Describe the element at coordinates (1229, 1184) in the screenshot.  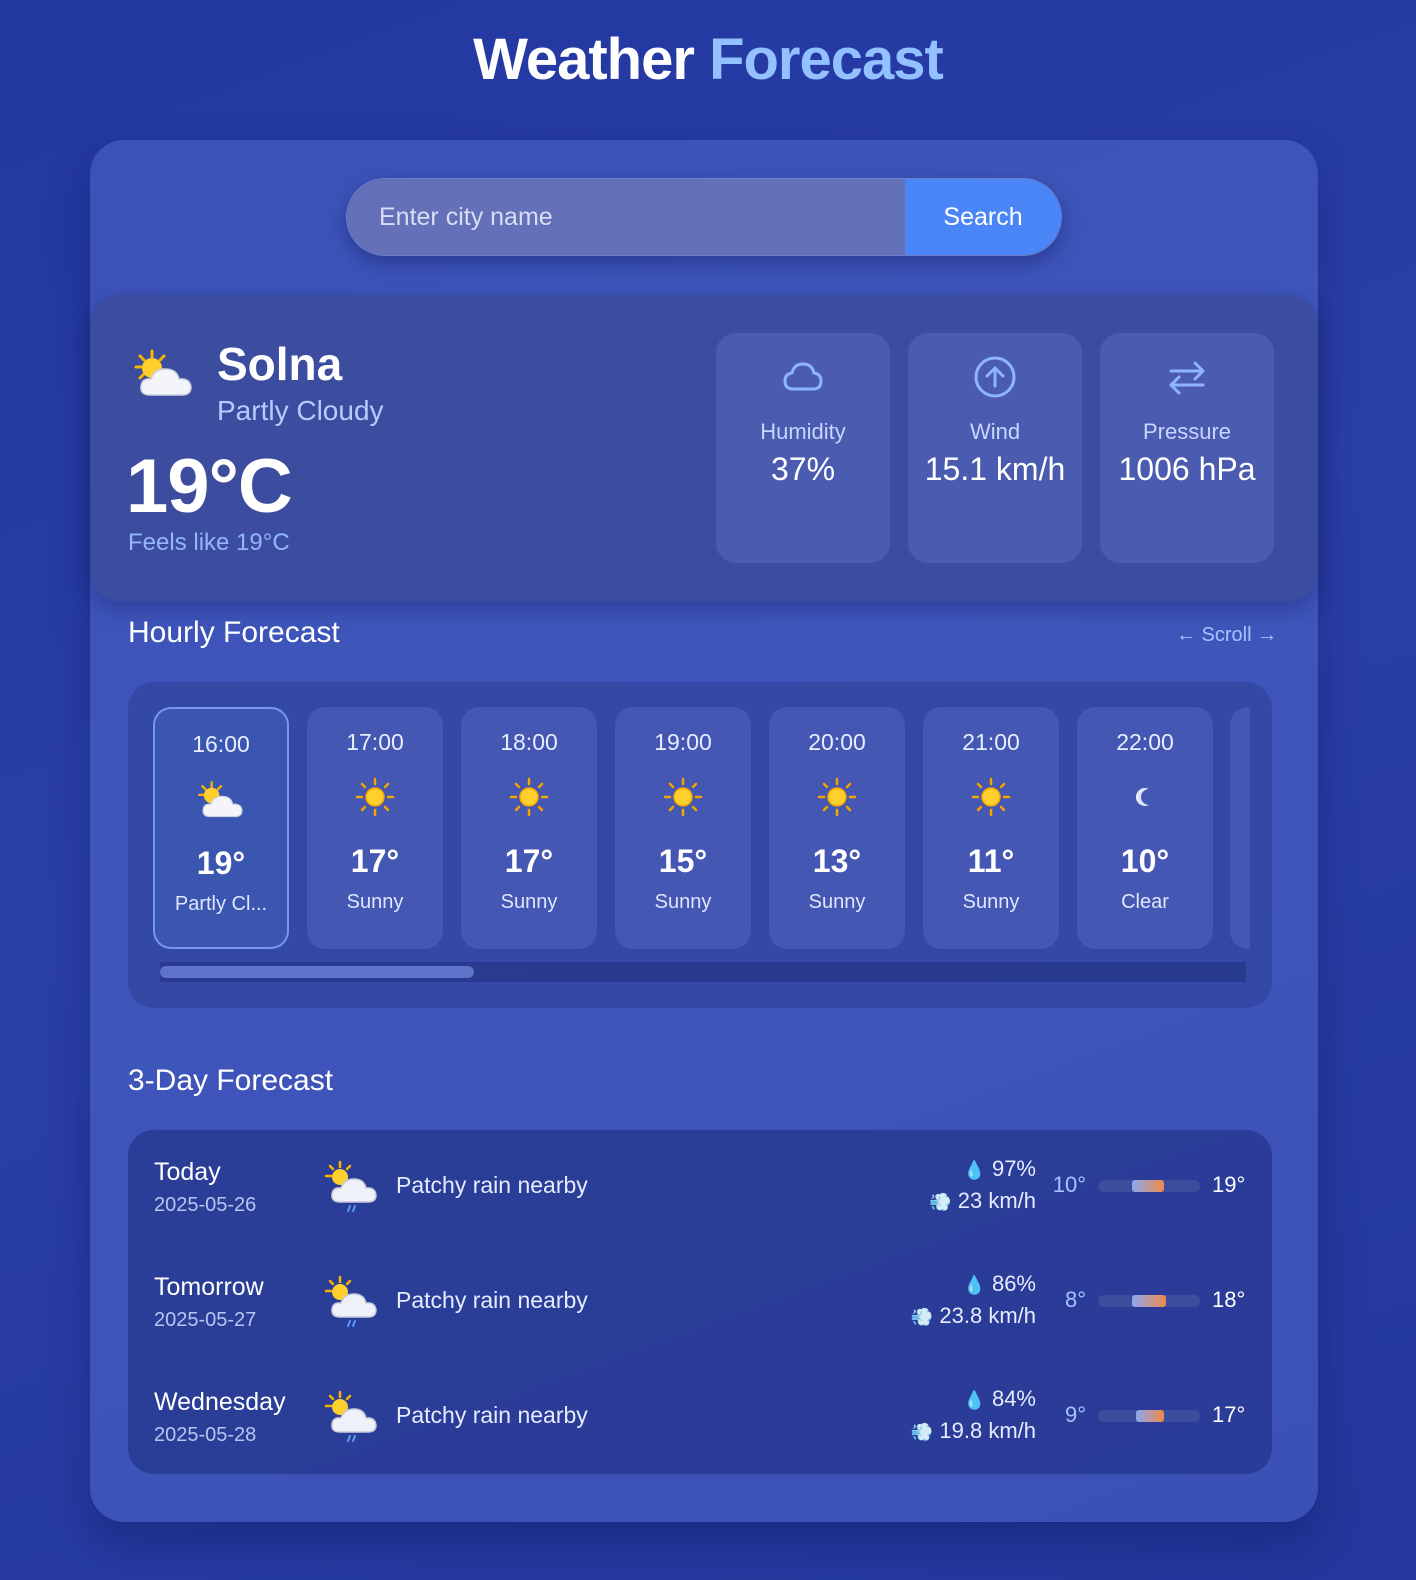
I see `day-max-temp: 19°` at that location.